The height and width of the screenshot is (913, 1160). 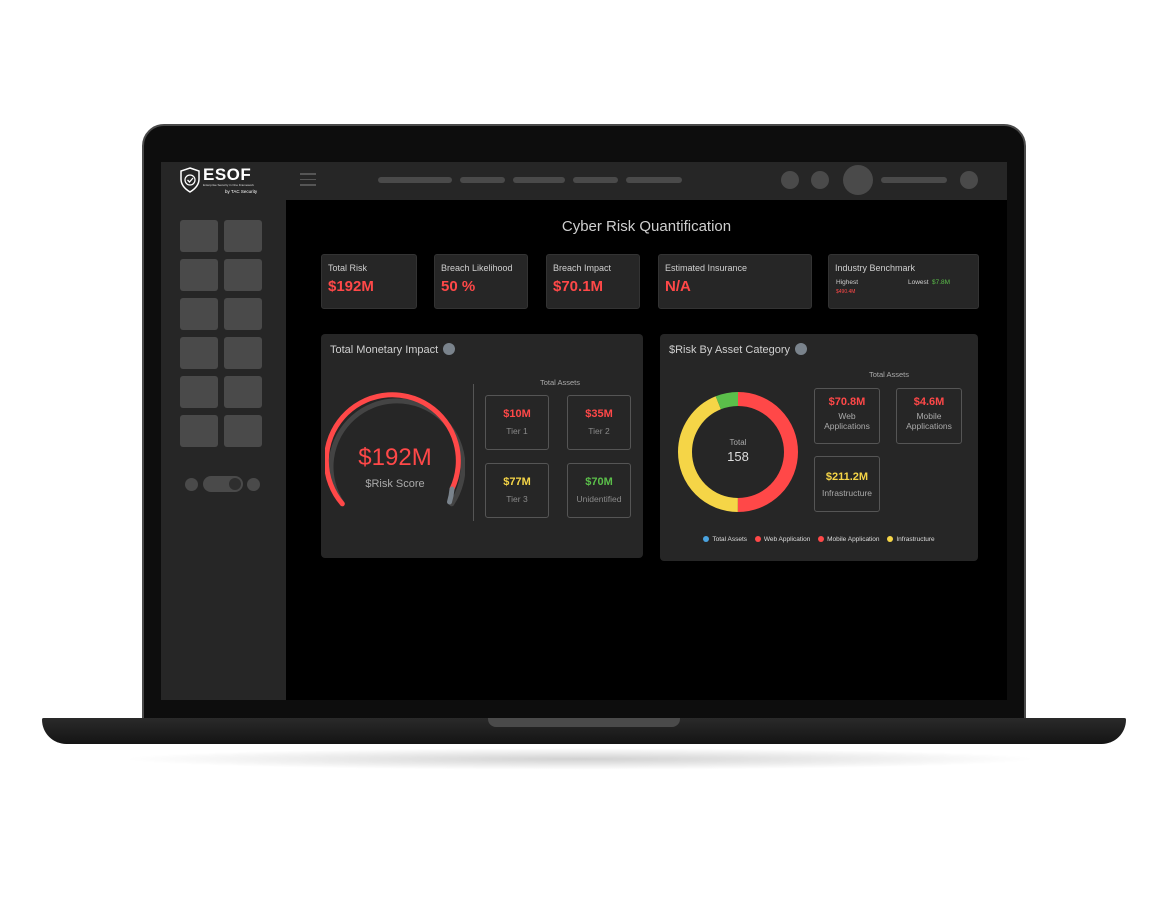 What do you see at coordinates (517, 422) in the screenshot?
I see `tier-card-1: $10M Tier 1` at bounding box center [517, 422].